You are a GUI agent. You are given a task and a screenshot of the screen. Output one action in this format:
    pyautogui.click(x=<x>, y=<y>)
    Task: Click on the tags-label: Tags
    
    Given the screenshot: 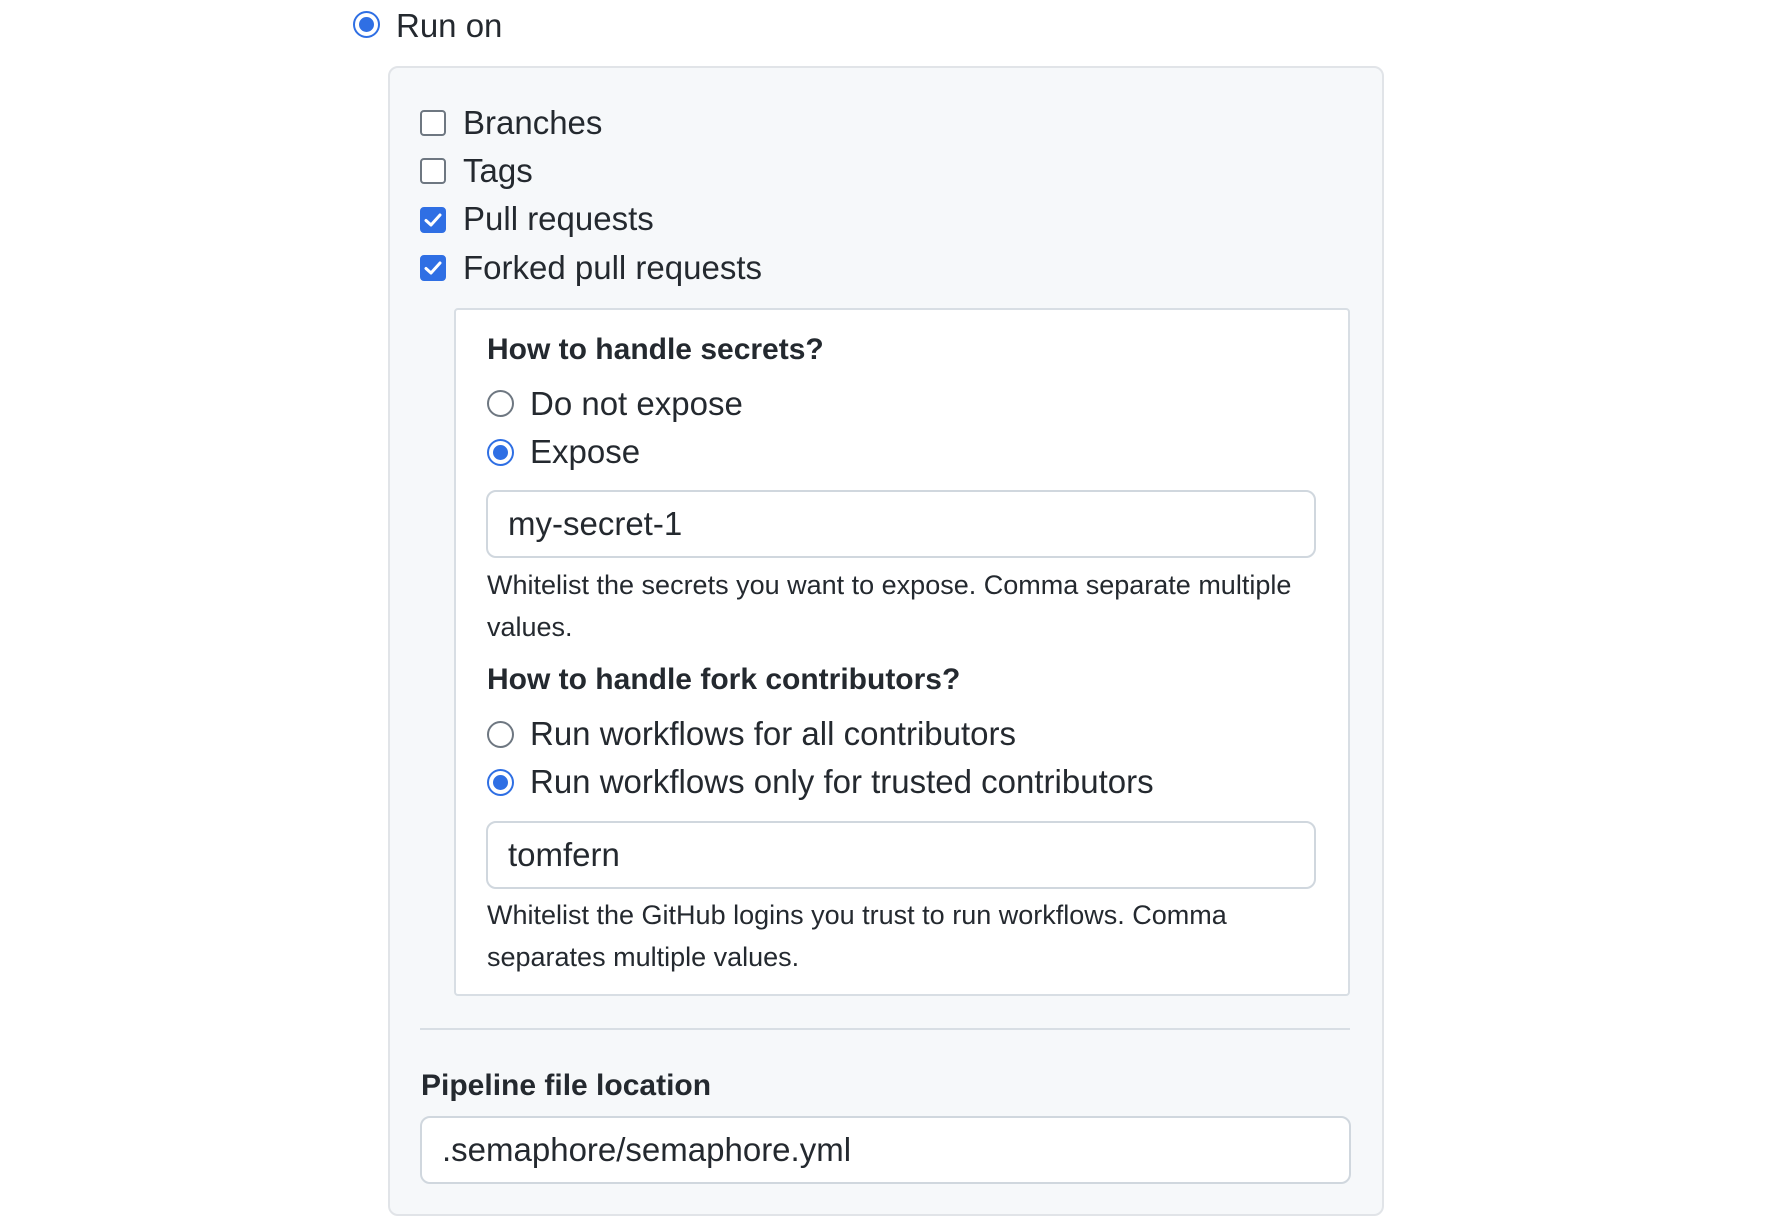 What is the action you would take?
    pyautogui.click(x=498, y=170)
    